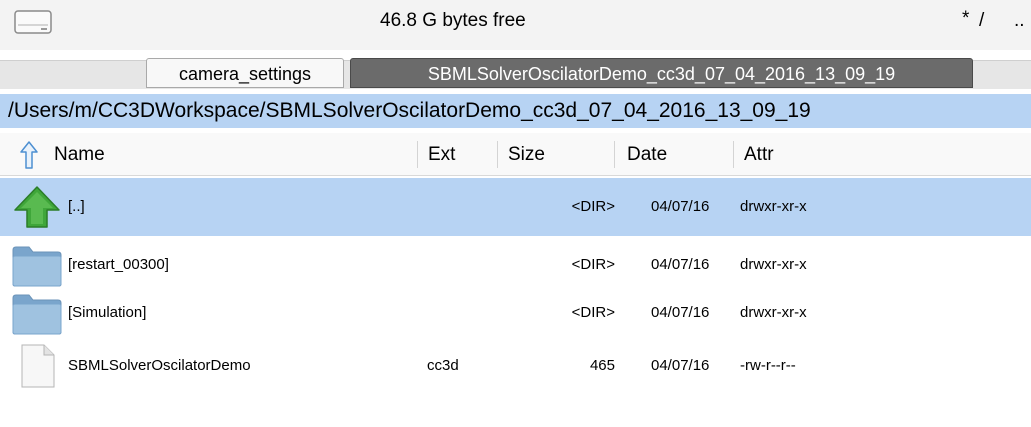  Describe the element at coordinates (602, 365) in the screenshot. I see `file-size: 465` at that location.